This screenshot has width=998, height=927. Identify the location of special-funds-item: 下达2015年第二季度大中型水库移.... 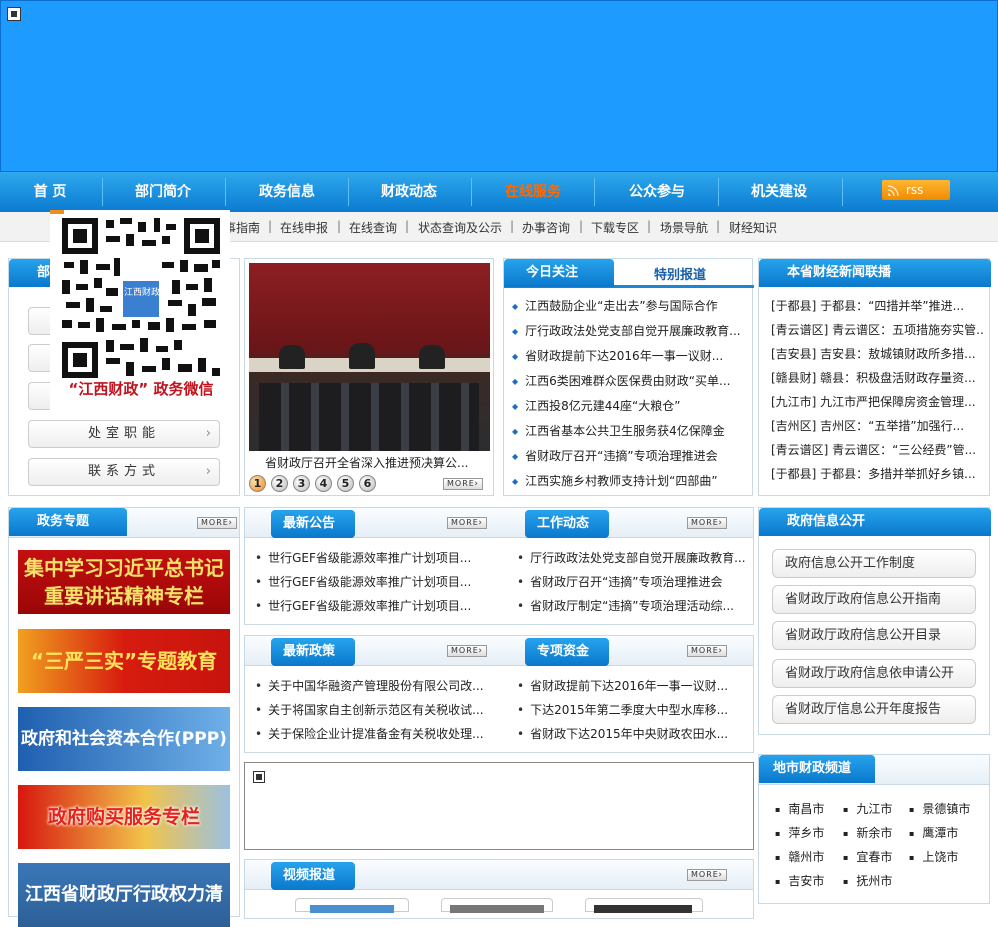
(633, 709).